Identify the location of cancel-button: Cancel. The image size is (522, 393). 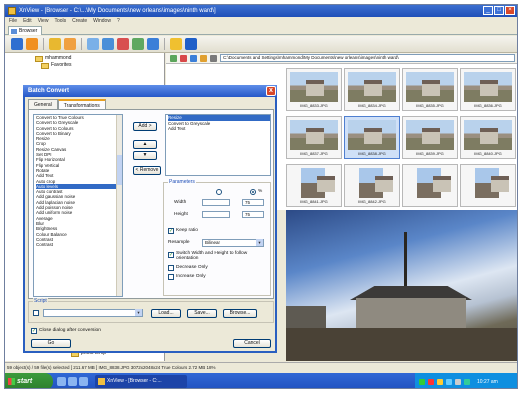
(252, 343).